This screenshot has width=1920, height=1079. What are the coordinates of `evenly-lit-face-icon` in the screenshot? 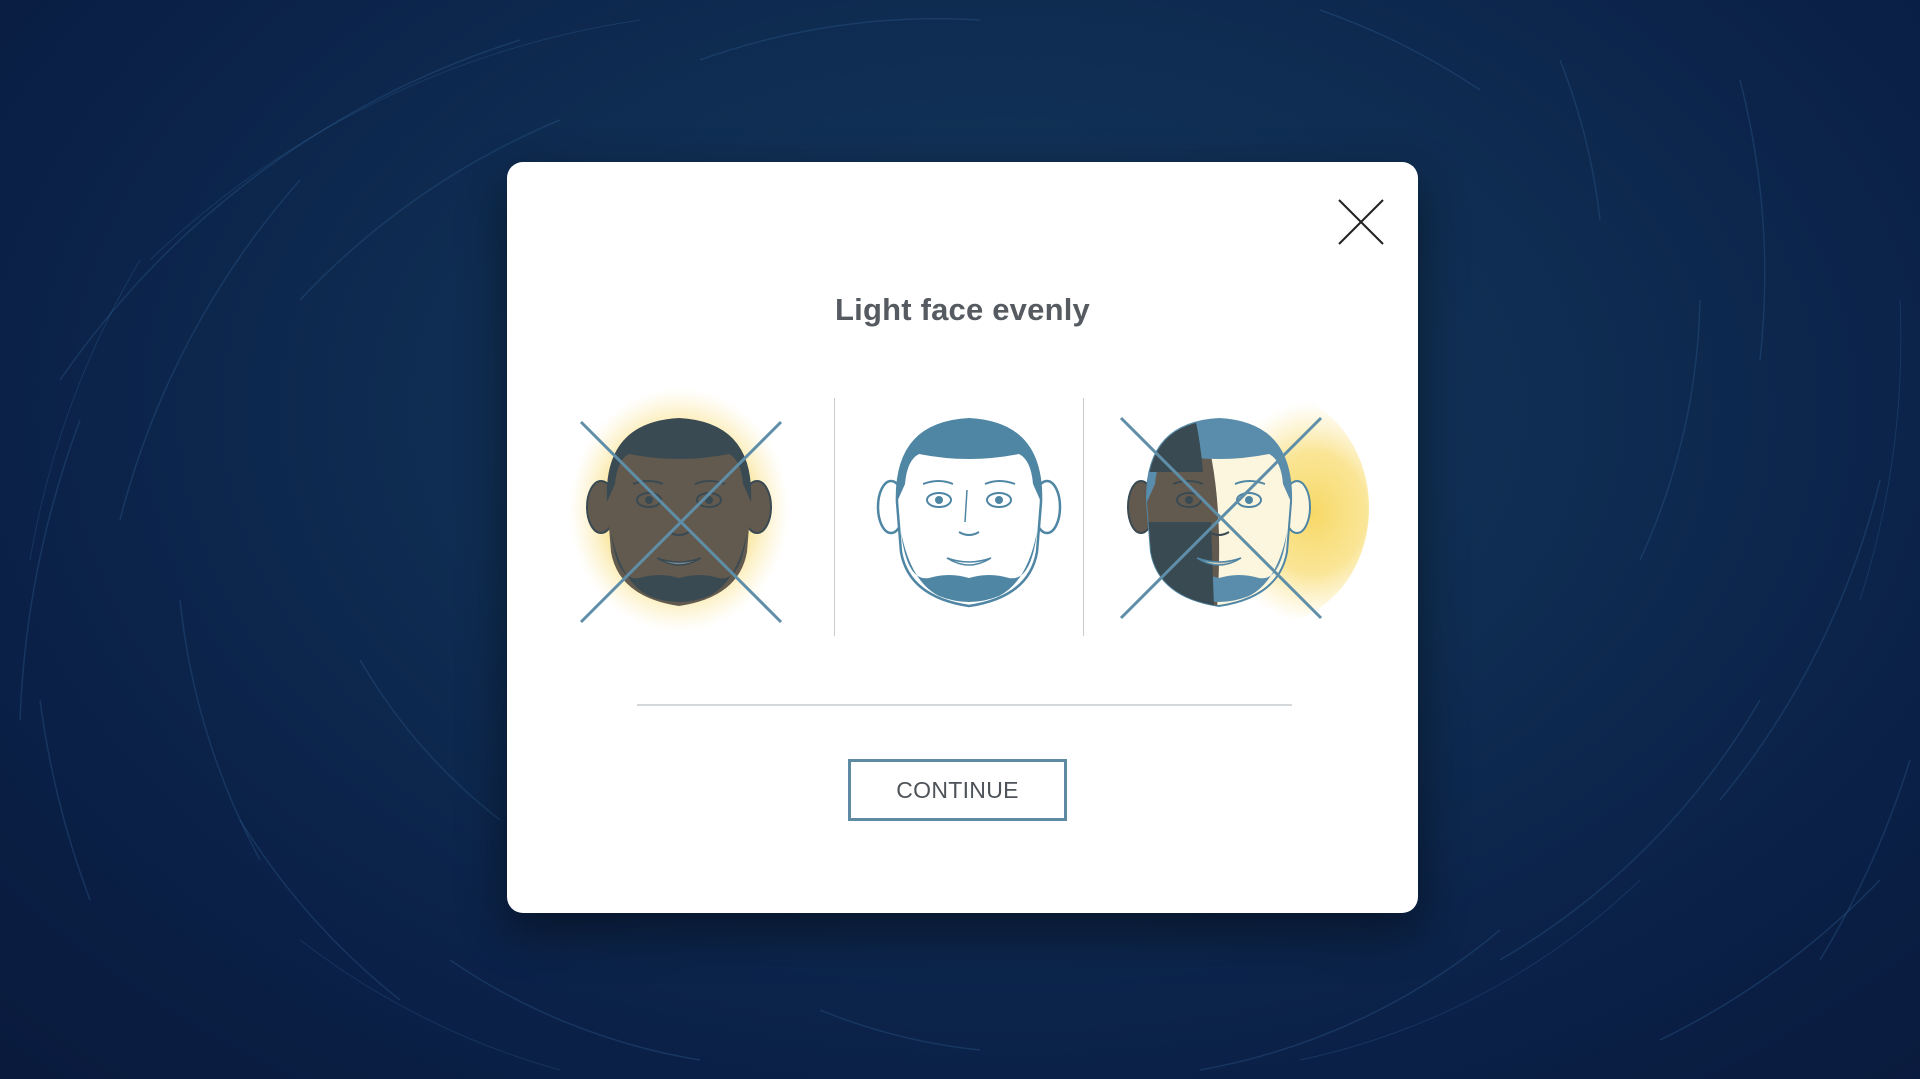 It's located at (969, 513).